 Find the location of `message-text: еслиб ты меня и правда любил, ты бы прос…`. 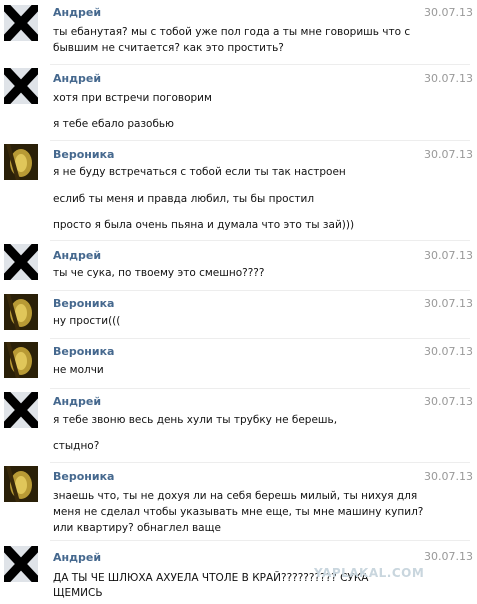

message-text: еслиб ты меня и правда любил, ты бы прос… is located at coordinates (184, 199).